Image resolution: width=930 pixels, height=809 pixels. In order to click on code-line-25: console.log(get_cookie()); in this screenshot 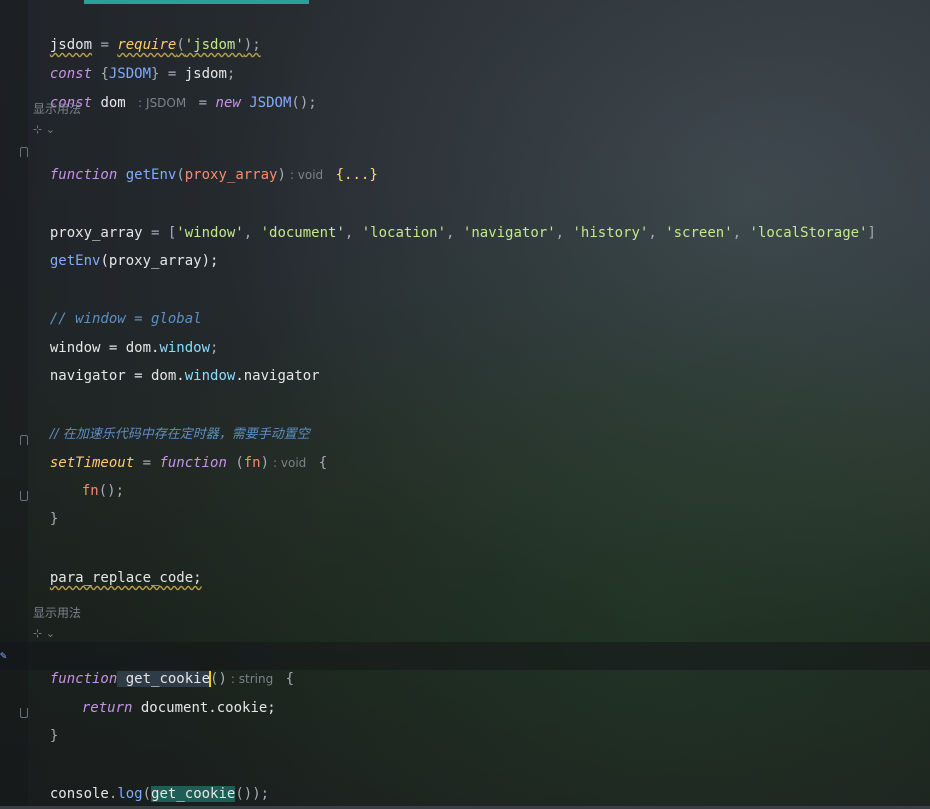, I will do `click(151, 781)`.